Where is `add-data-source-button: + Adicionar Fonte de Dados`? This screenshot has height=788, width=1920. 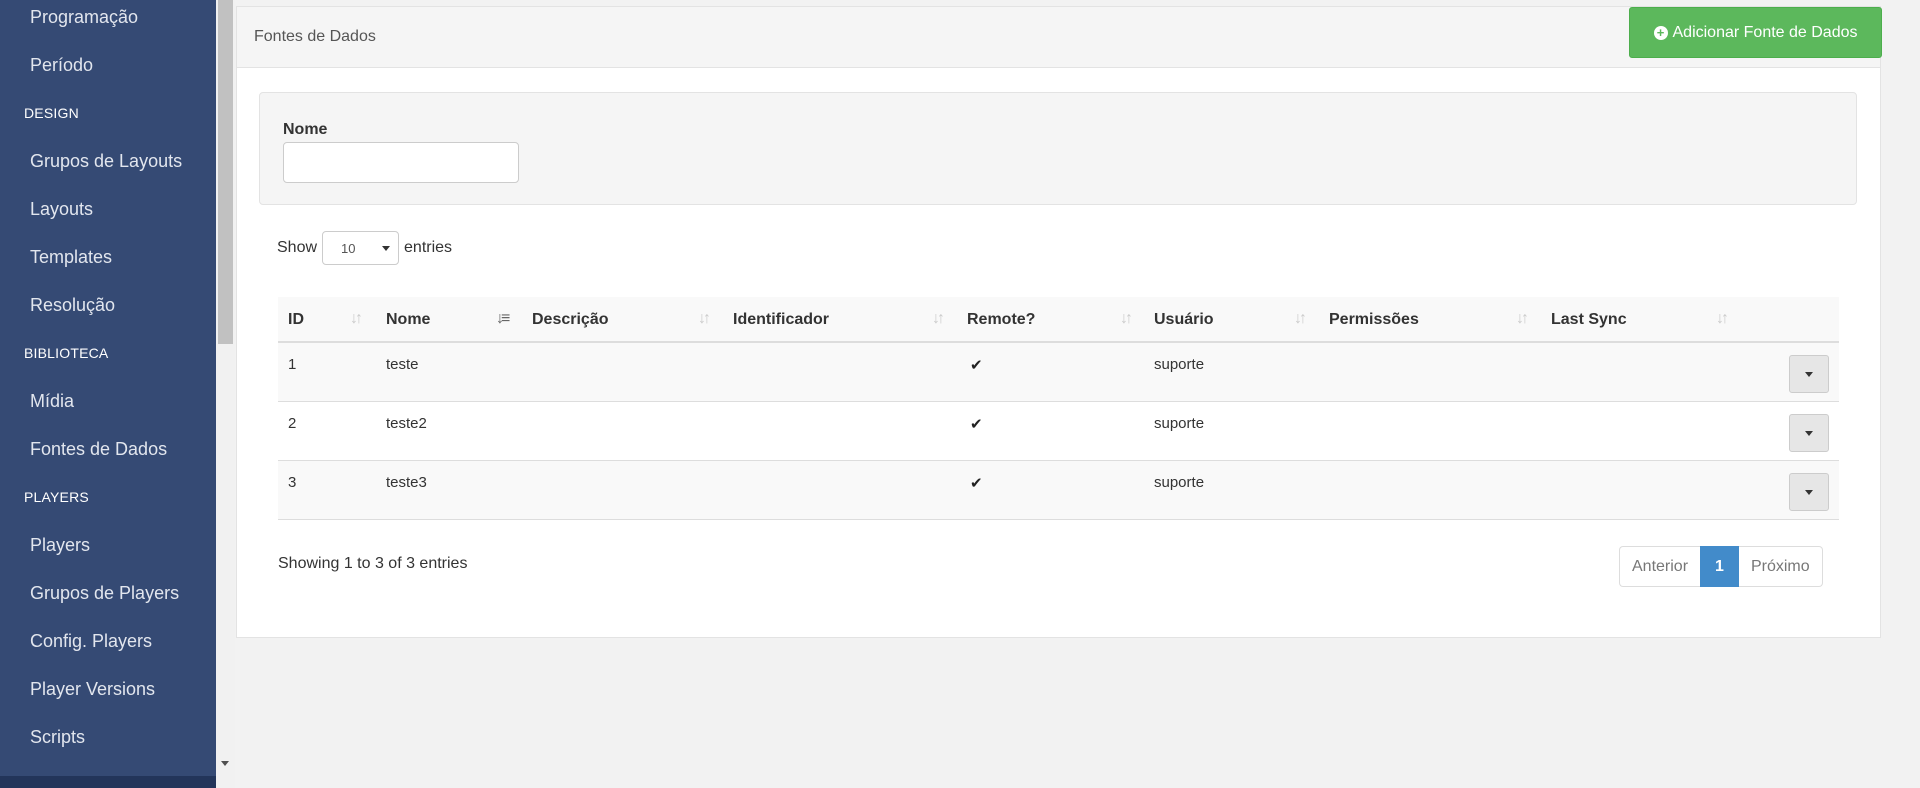
add-data-source-button: + Adicionar Fonte de Dados is located at coordinates (1755, 32).